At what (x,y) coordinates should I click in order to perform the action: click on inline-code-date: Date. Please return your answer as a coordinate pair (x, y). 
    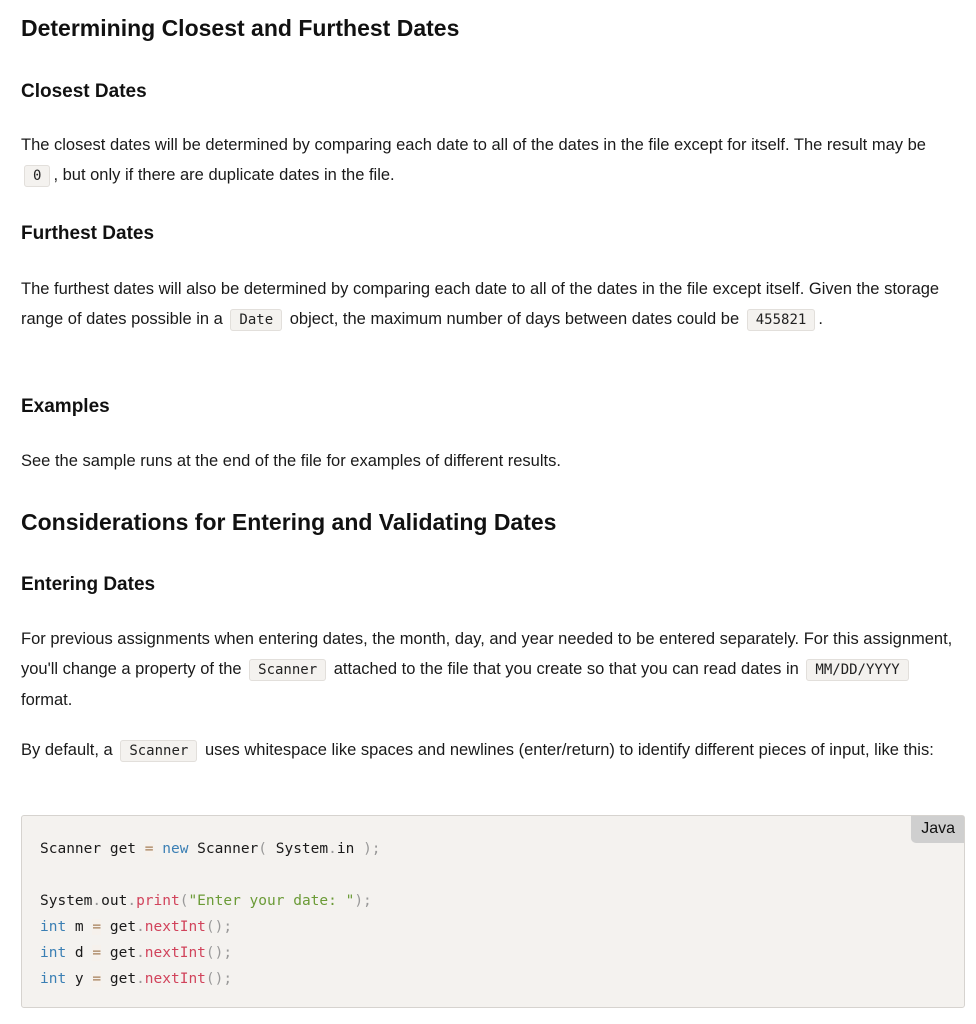
    Looking at the image, I should click on (256, 320).